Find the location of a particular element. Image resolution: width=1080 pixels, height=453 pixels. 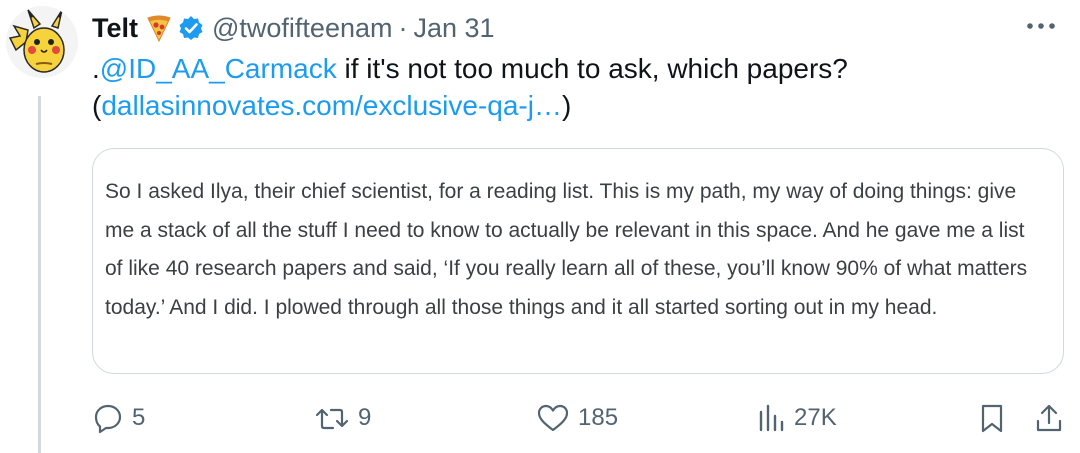

thread-connector-line is located at coordinates (39, 274).